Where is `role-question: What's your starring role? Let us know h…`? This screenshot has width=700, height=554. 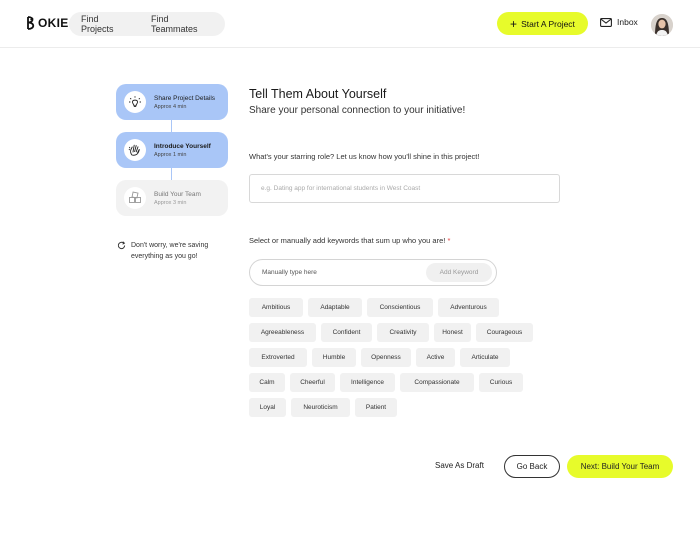
role-question: What's your starring role? Let us know h… is located at coordinates (364, 156).